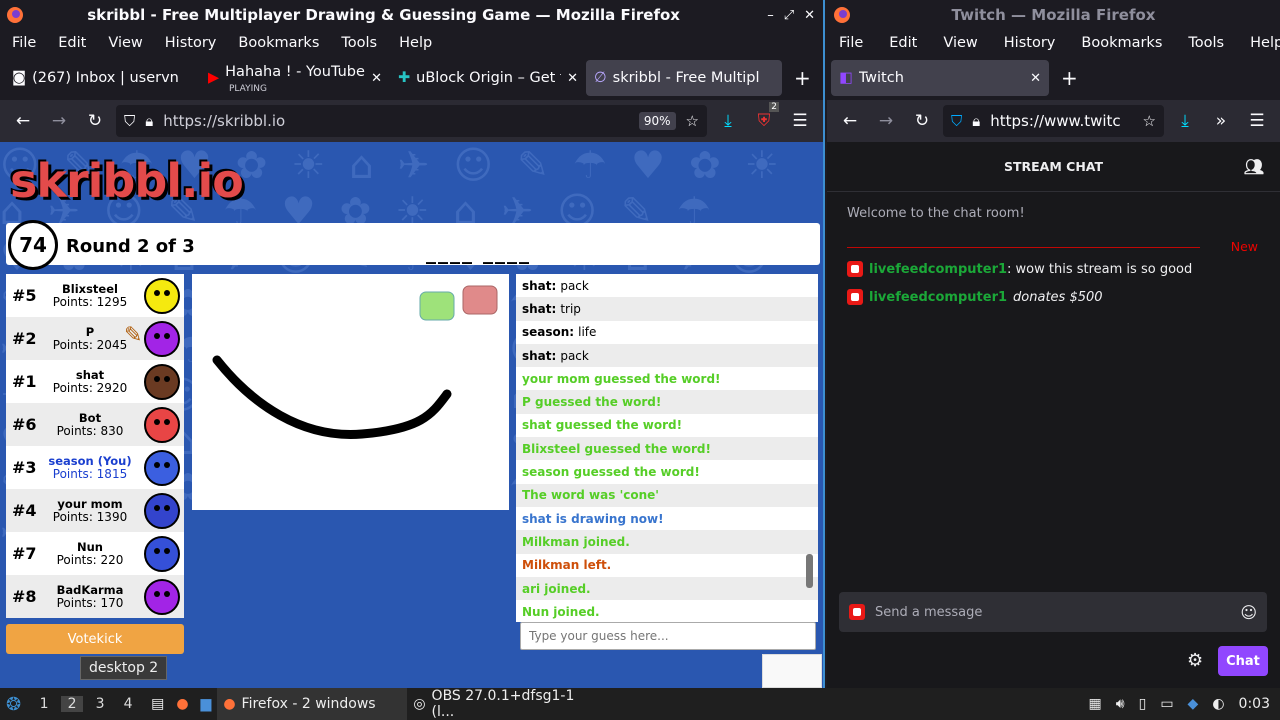 The height and width of the screenshot is (720, 1280). What do you see at coordinates (1254, 166) in the screenshot?
I see `users-icon: 👥︎` at bounding box center [1254, 166].